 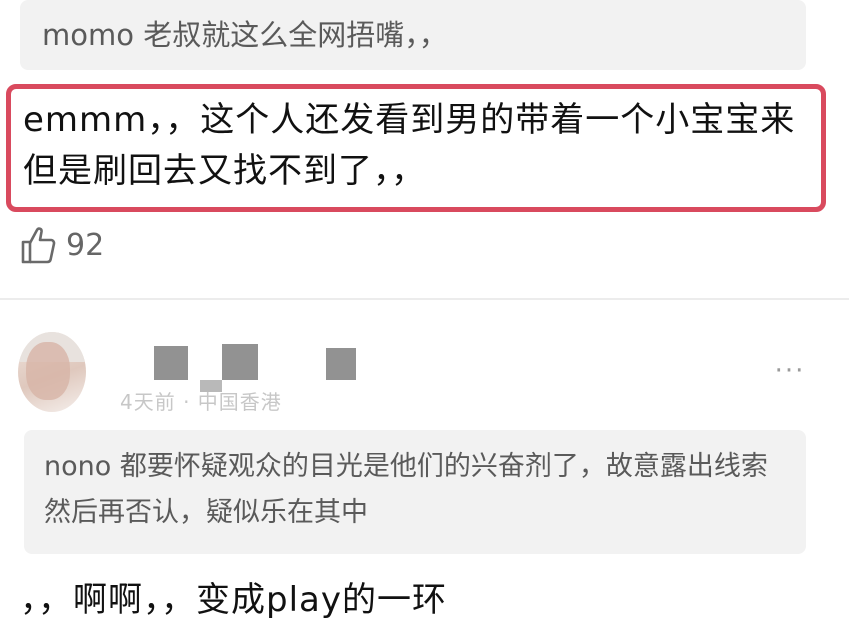 I want to click on avatar-face, so click(x=48, y=371).